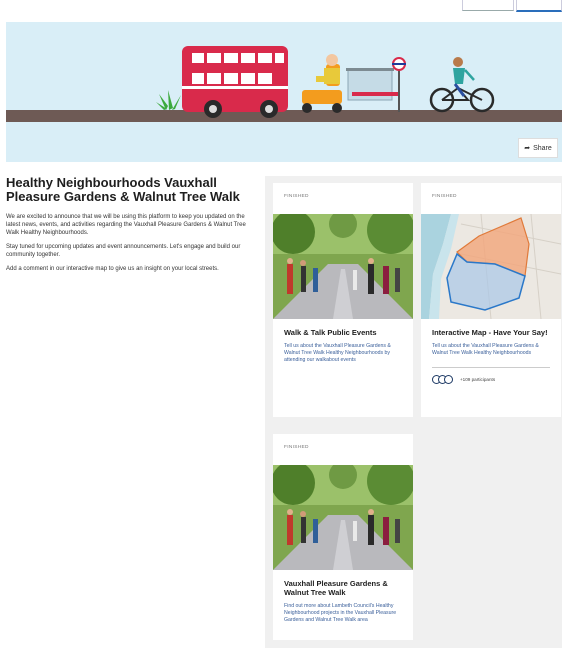 This screenshot has height=648, width=562. Describe the element at coordinates (542, 148) in the screenshot. I see `share-label: Share` at that location.